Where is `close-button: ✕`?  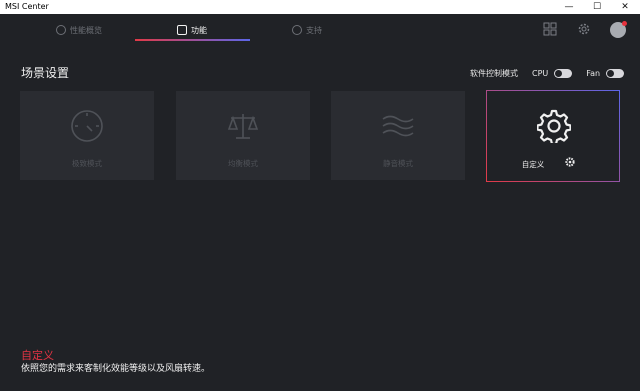 close-button: ✕ is located at coordinates (625, 7).